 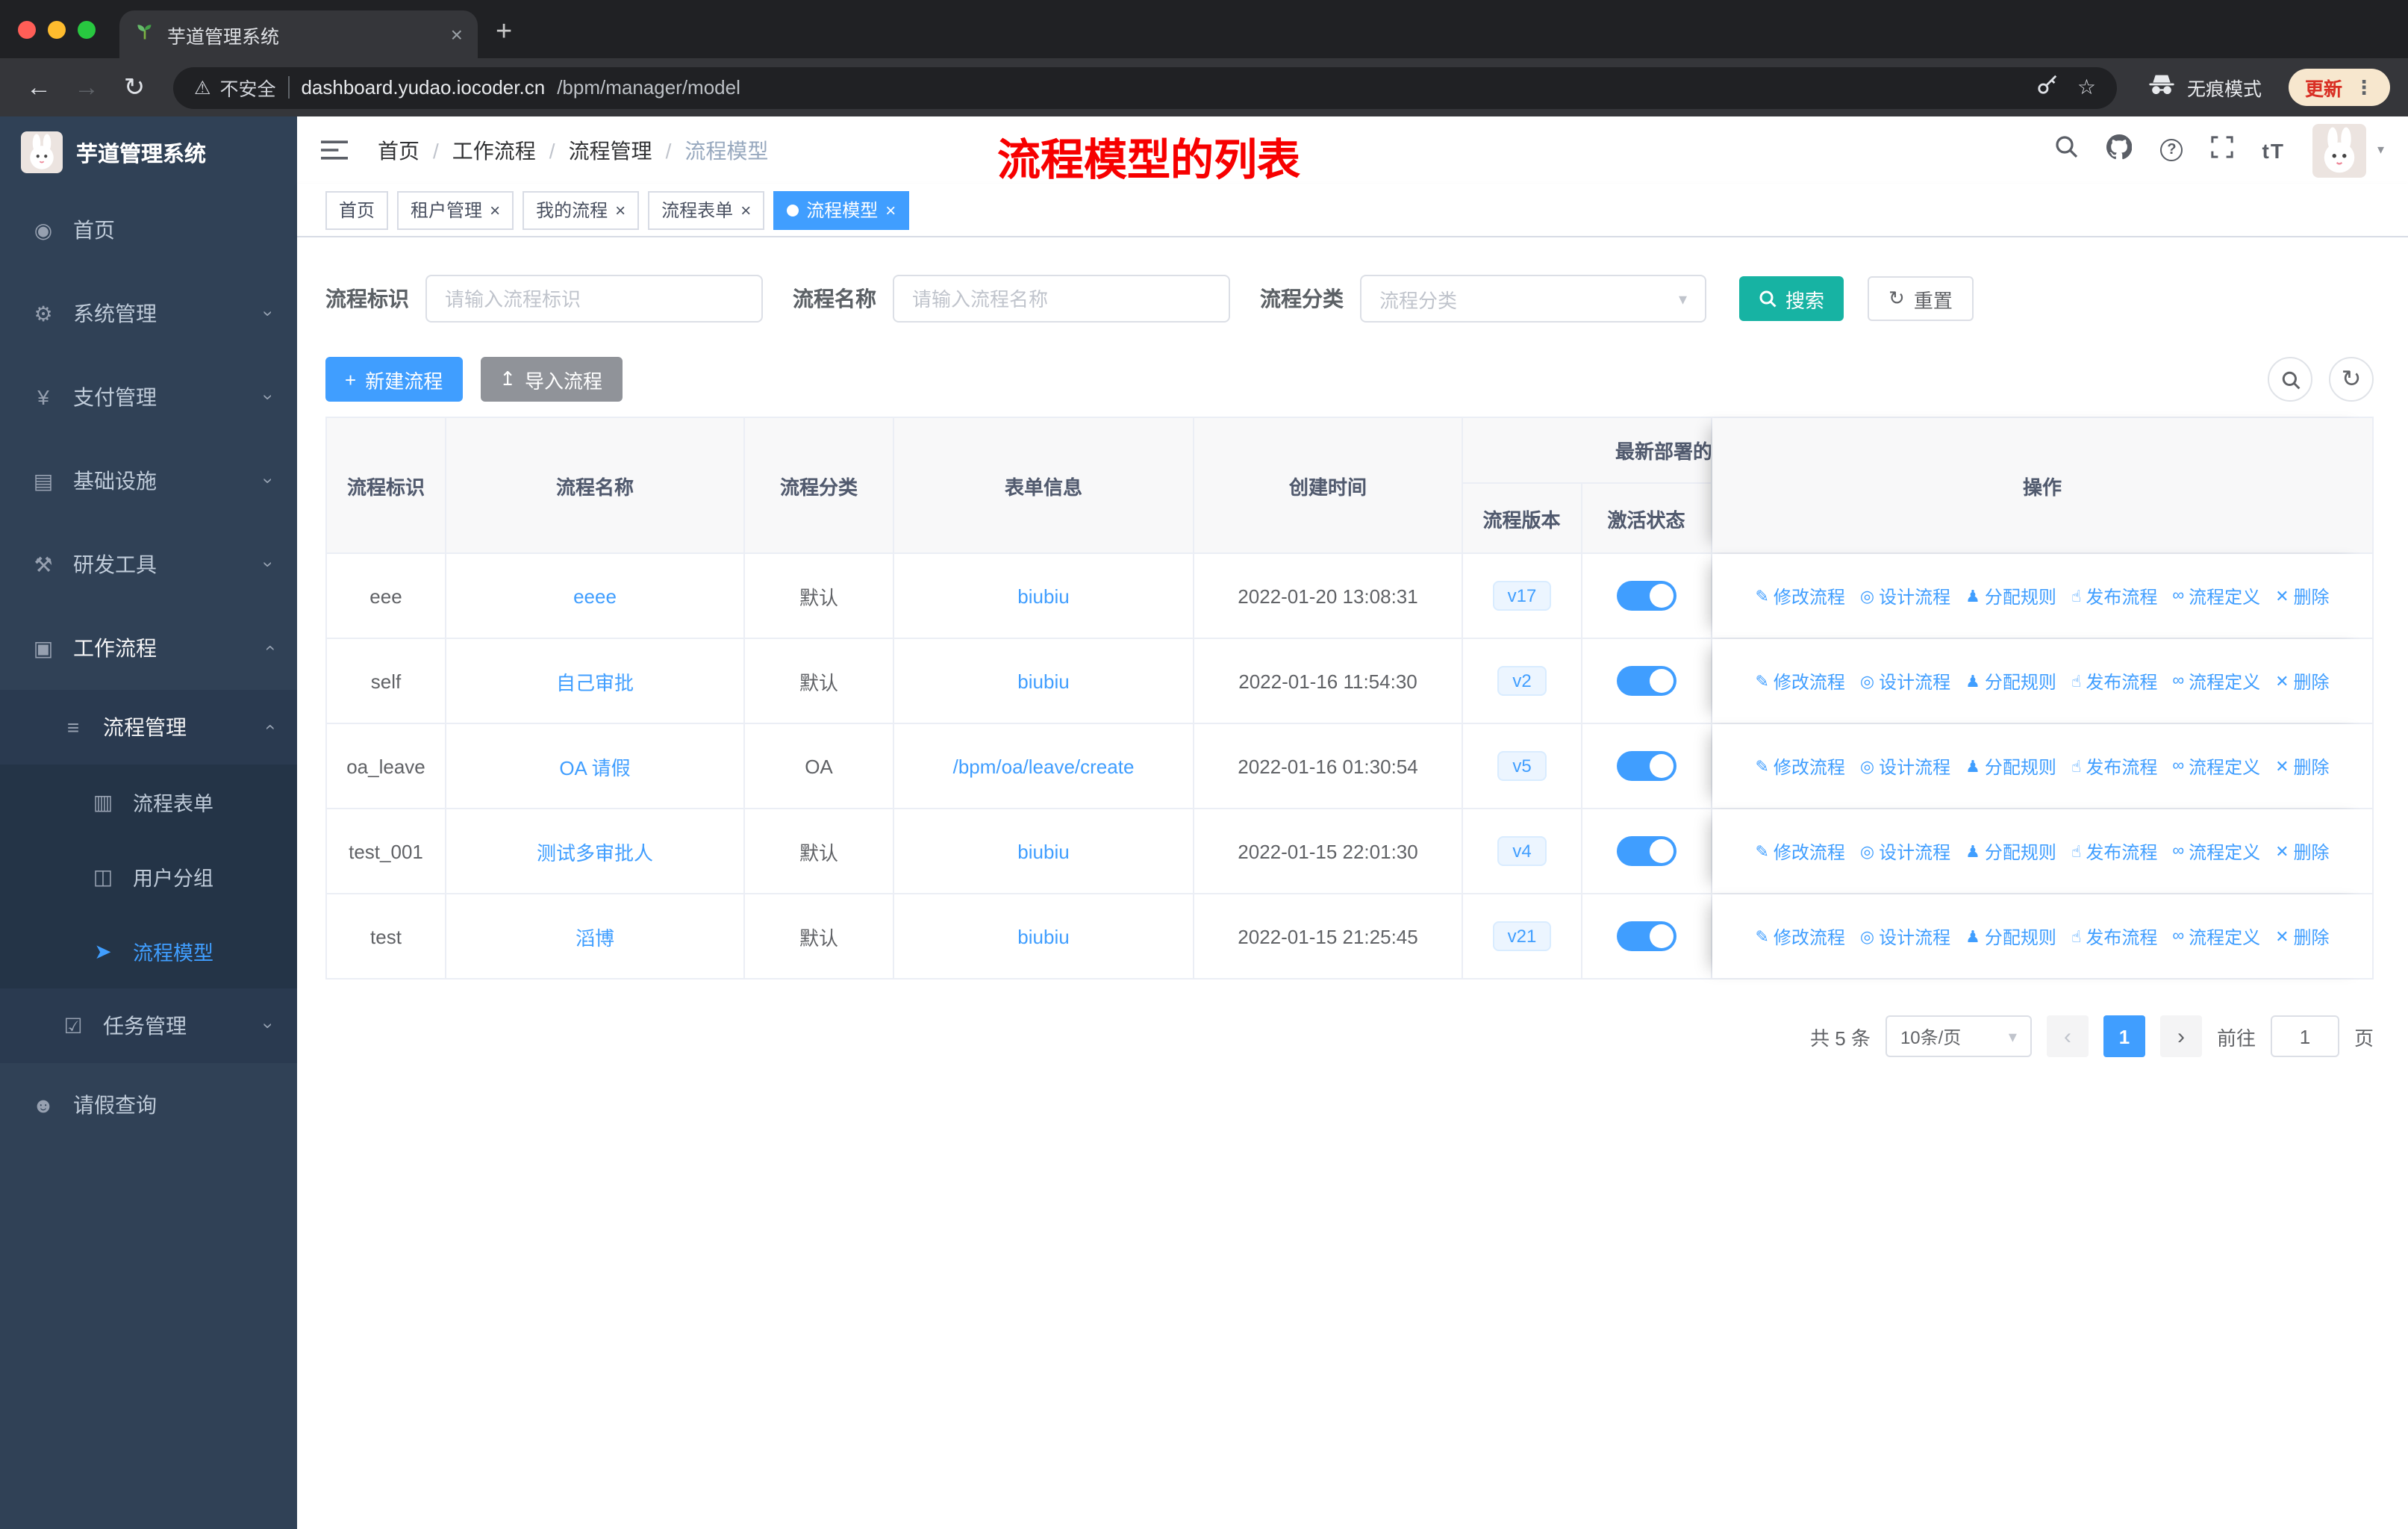 I want to click on refresh-table-button: ↻, so click(x=2351, y=379).